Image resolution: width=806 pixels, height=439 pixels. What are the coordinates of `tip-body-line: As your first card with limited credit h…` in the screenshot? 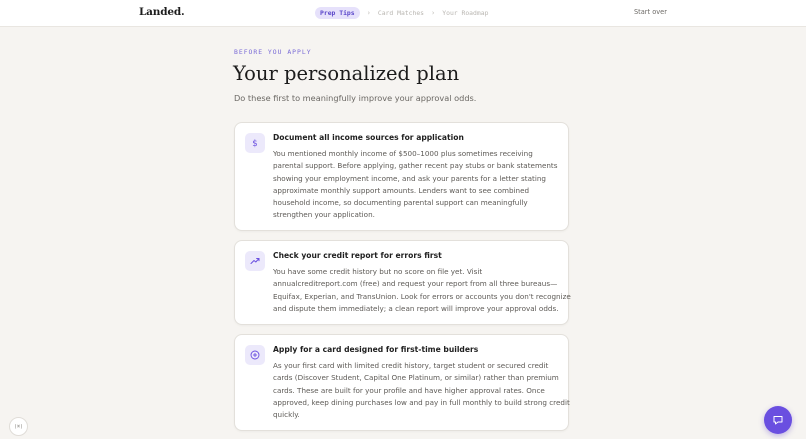 It's located at (411, 365).